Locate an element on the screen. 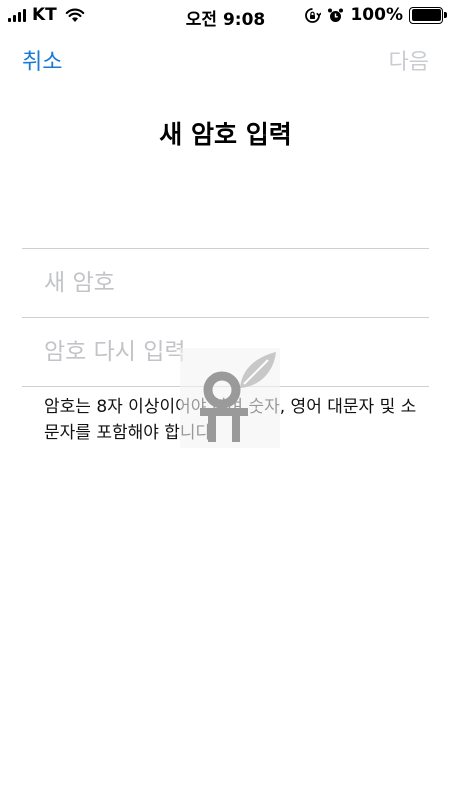  status-right: 100% is located at coordinates (375, 15).